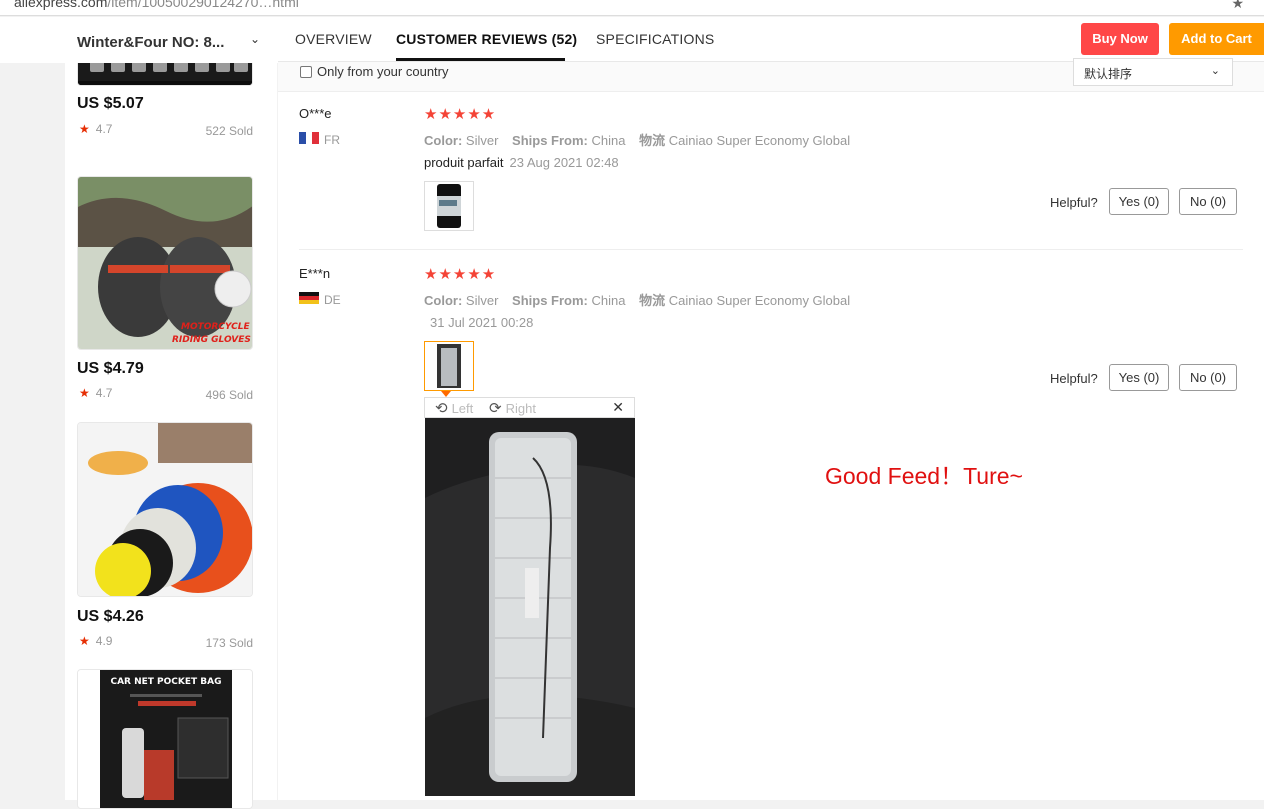  What do you see at coordinates (441, 408) in the screenshot?
I see `rotate-left-icon: ⟲` at bounding box center [441, 408].